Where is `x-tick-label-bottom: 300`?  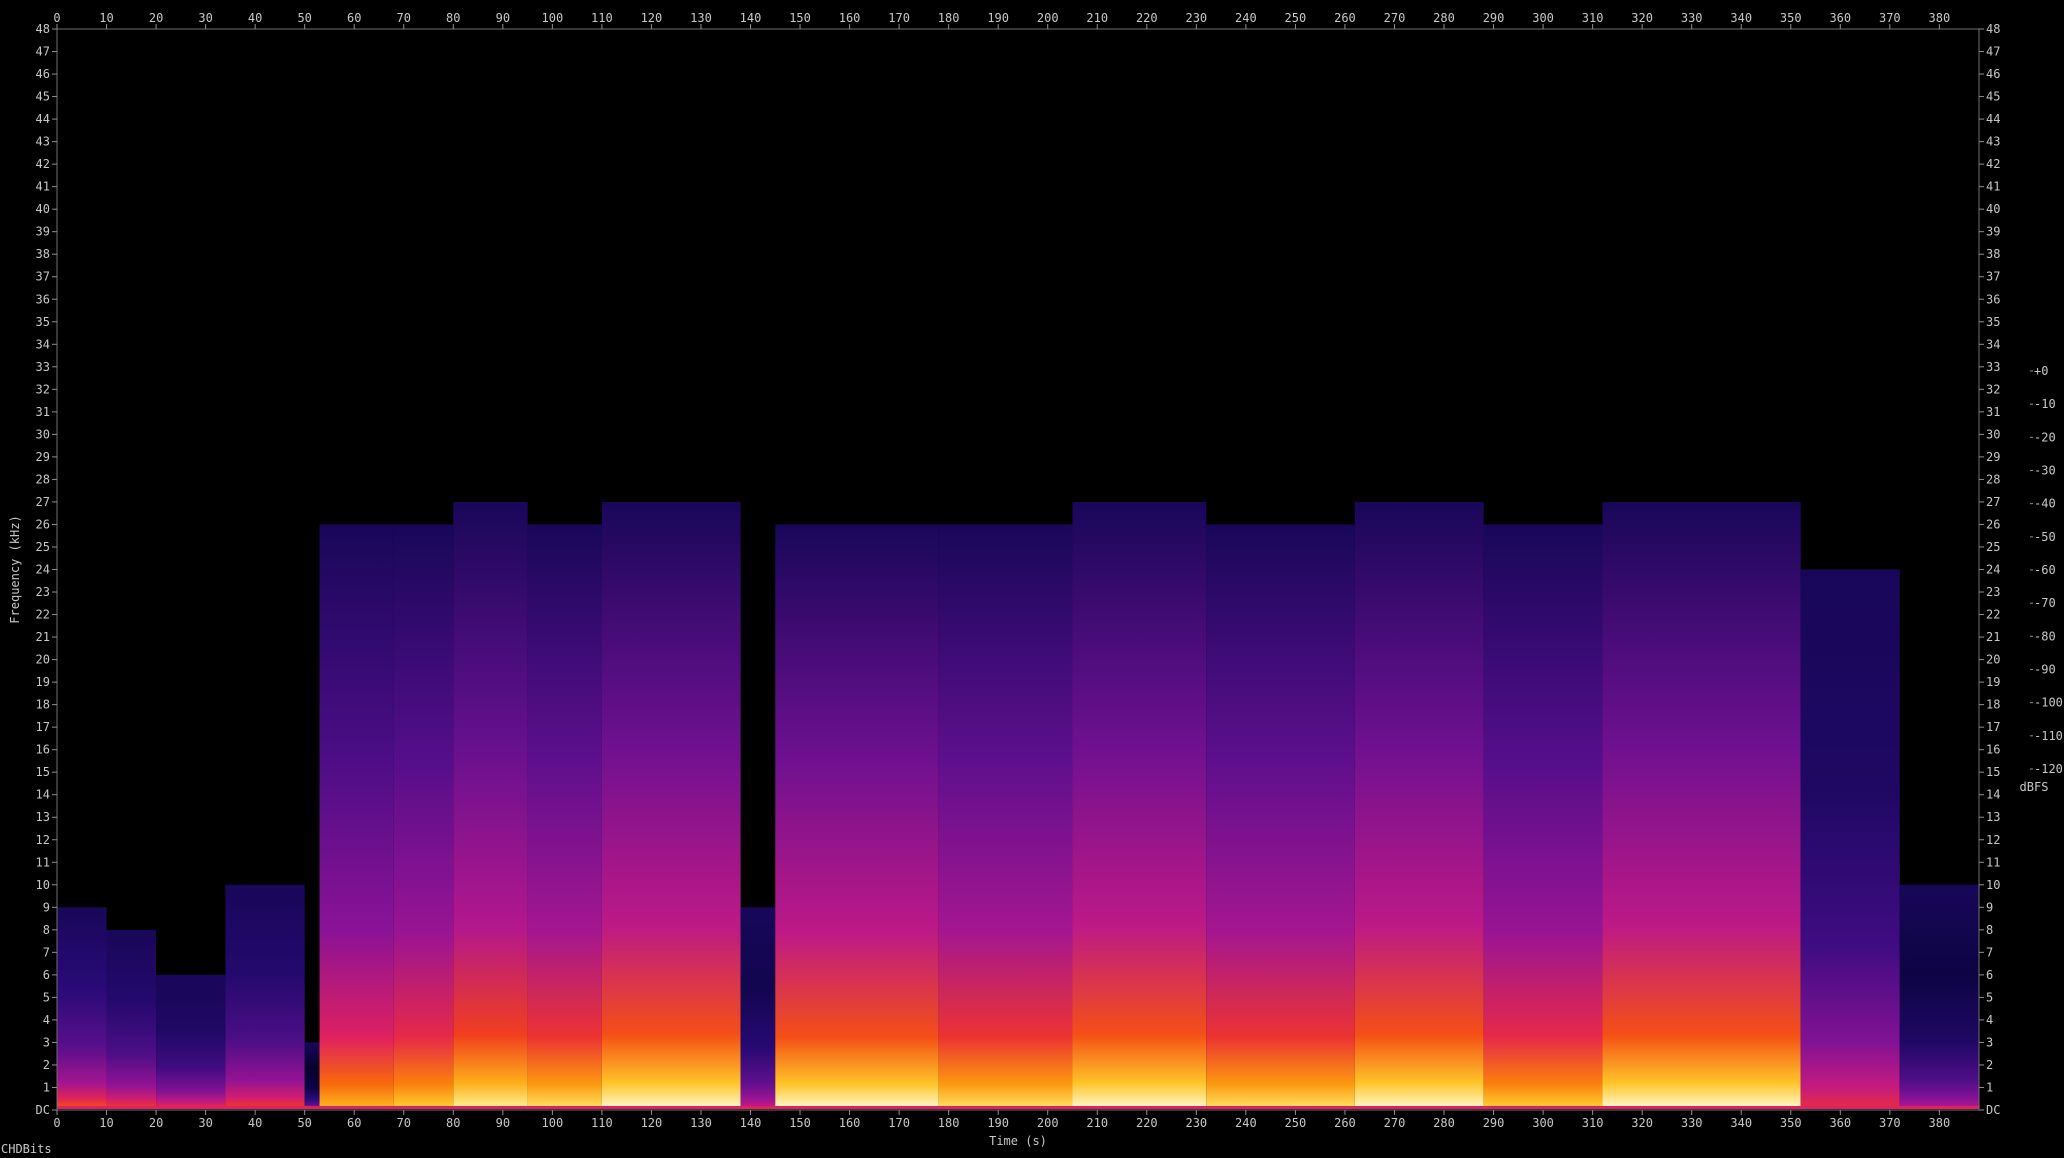 x-tick-label-bottom: 300 is located at coordinates (1543, 1123).